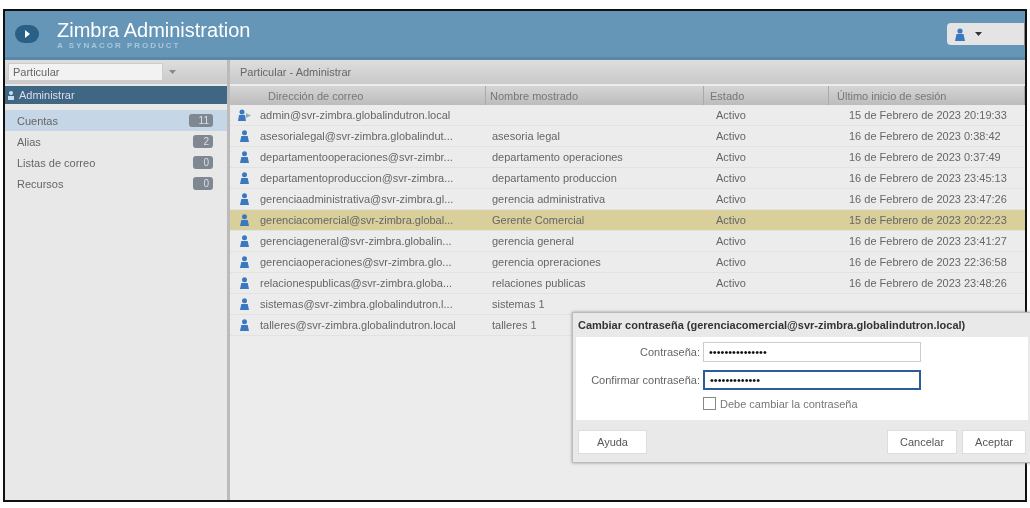 This screenshot has height=508, width=1030. What do you see at coordinates (119, 45) in the screenshot?
I see `app-subtitle: A SYNACOR PRODUCT` at bounding box center [119, 45].